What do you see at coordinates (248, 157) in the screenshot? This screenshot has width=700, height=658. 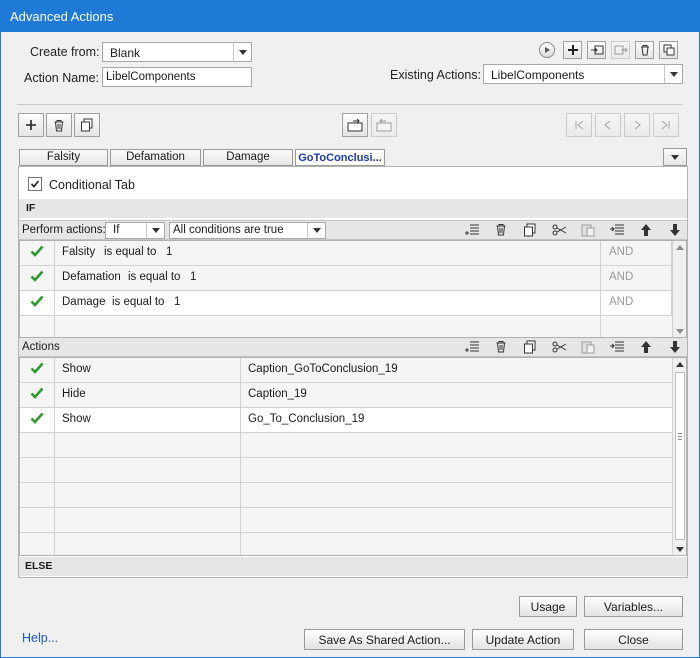 I see `tab-damage: Damage` at bounding box center [248, 157].